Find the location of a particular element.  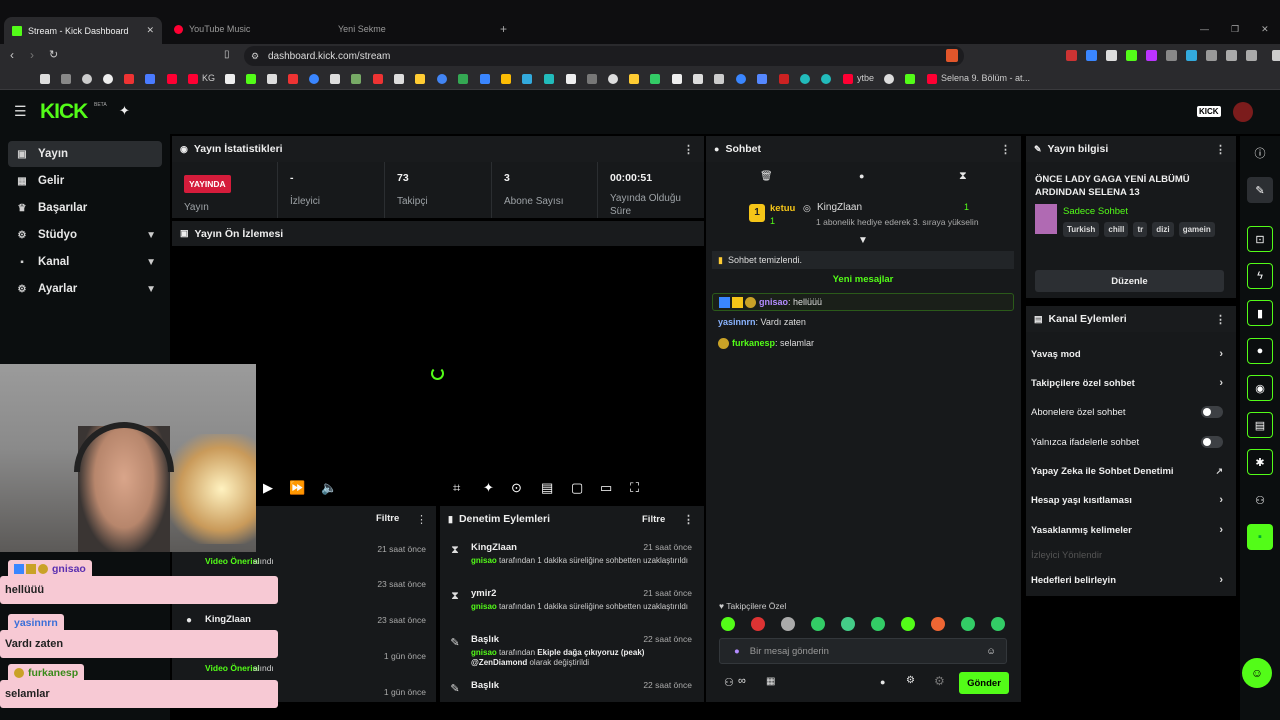

bookmark-icon: ▯ is located at coordinates (227, 54).